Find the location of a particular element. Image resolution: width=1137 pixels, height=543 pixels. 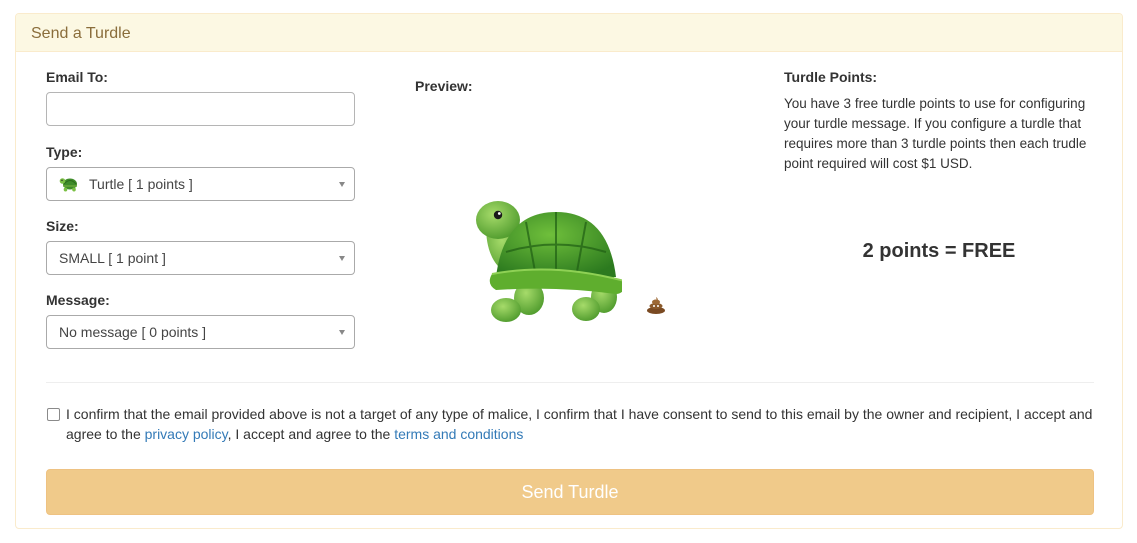

send-turdle-button: Send Turdle is located at coordinates (570, 492).